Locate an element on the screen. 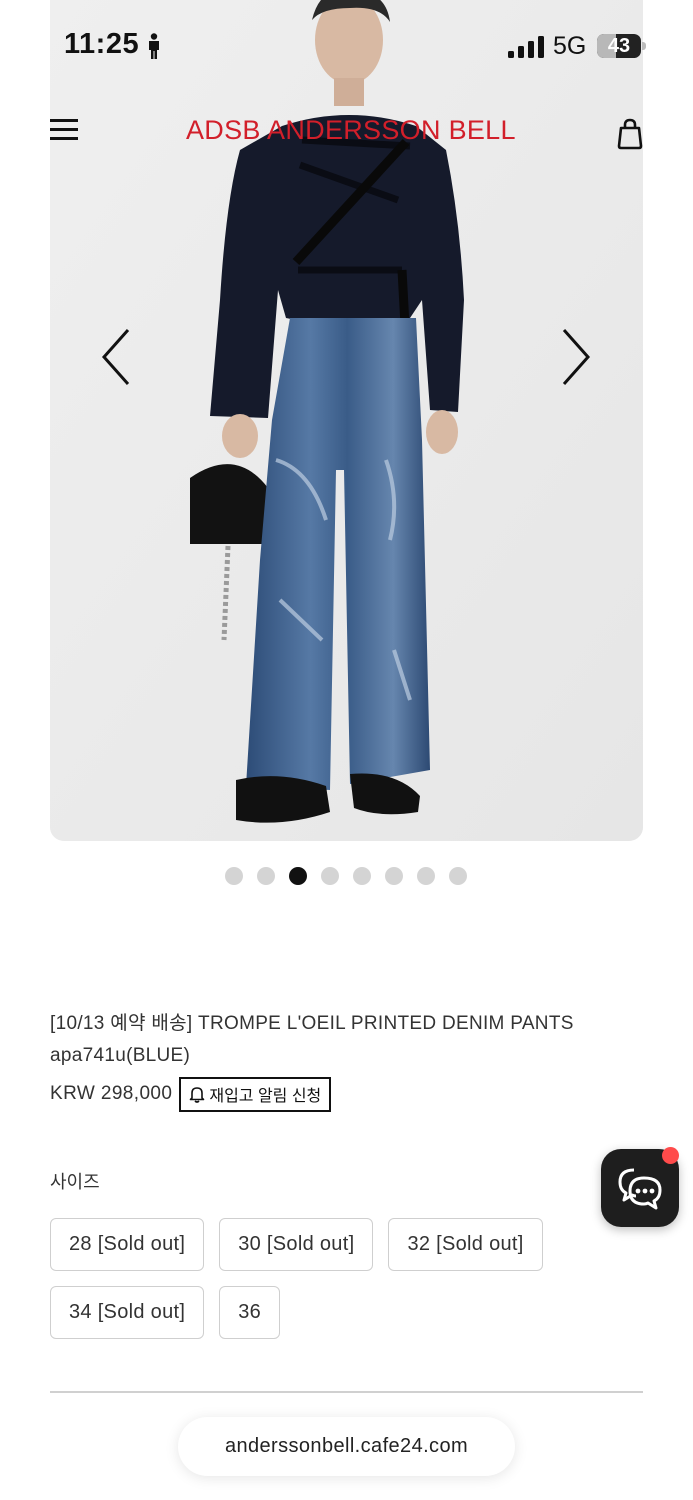 Image resolution: width=693 pixels, height=1500 pixels. chat-icon is located at coordinates (640, 1189).